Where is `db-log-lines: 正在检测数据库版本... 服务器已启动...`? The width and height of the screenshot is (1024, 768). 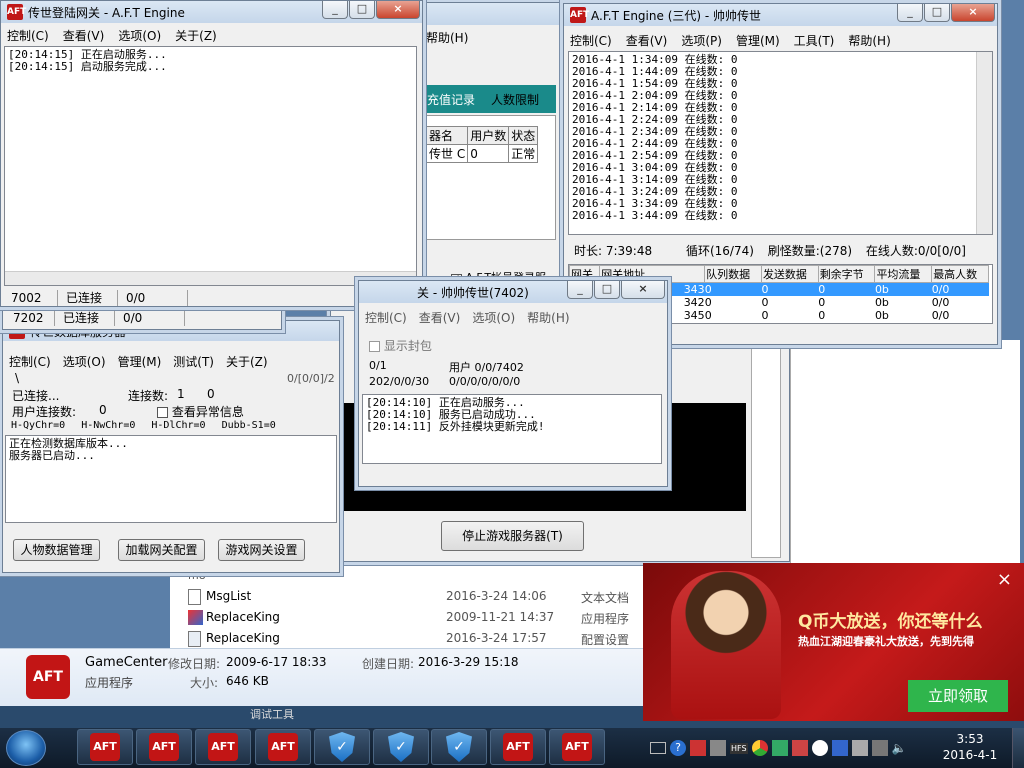
db-log-lines: 正在检测数据库版本... 服务器已启动... is located at coordinates (171, 450).